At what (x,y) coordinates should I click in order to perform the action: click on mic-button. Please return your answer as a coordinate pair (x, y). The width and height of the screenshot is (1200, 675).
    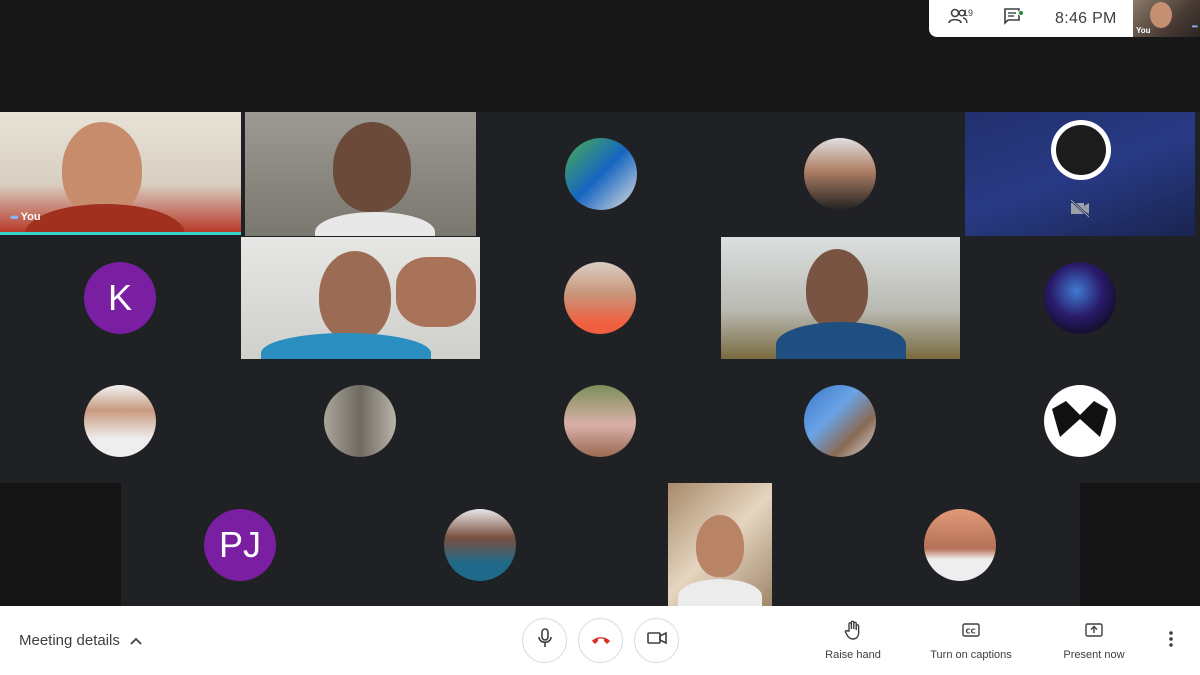
    Looking at the image, I should click on (544, 640).